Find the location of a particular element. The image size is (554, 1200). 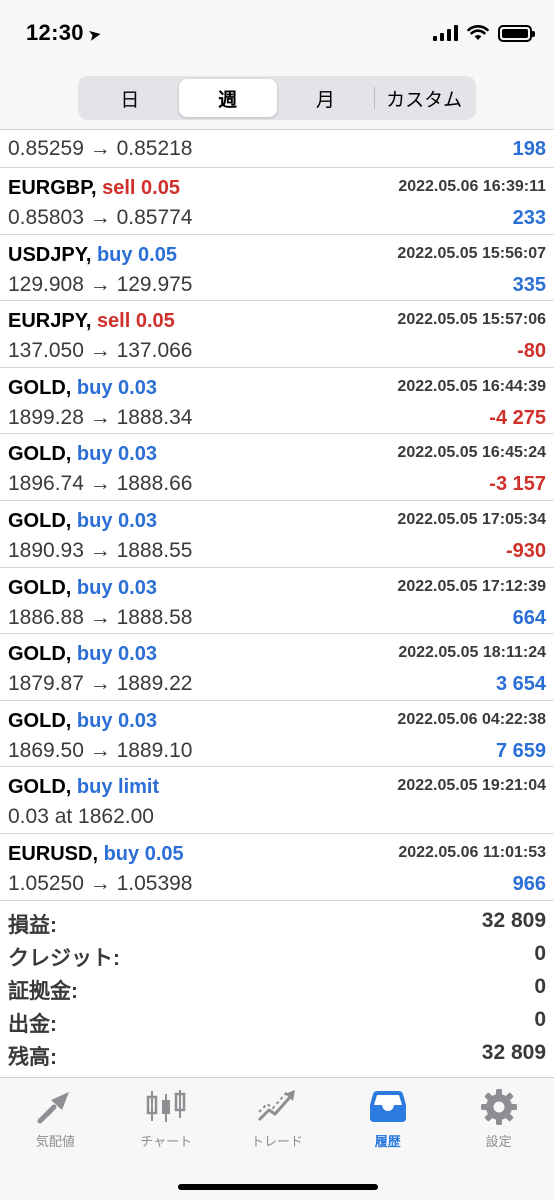

settings-icon is located at coordinates (498, 1107).